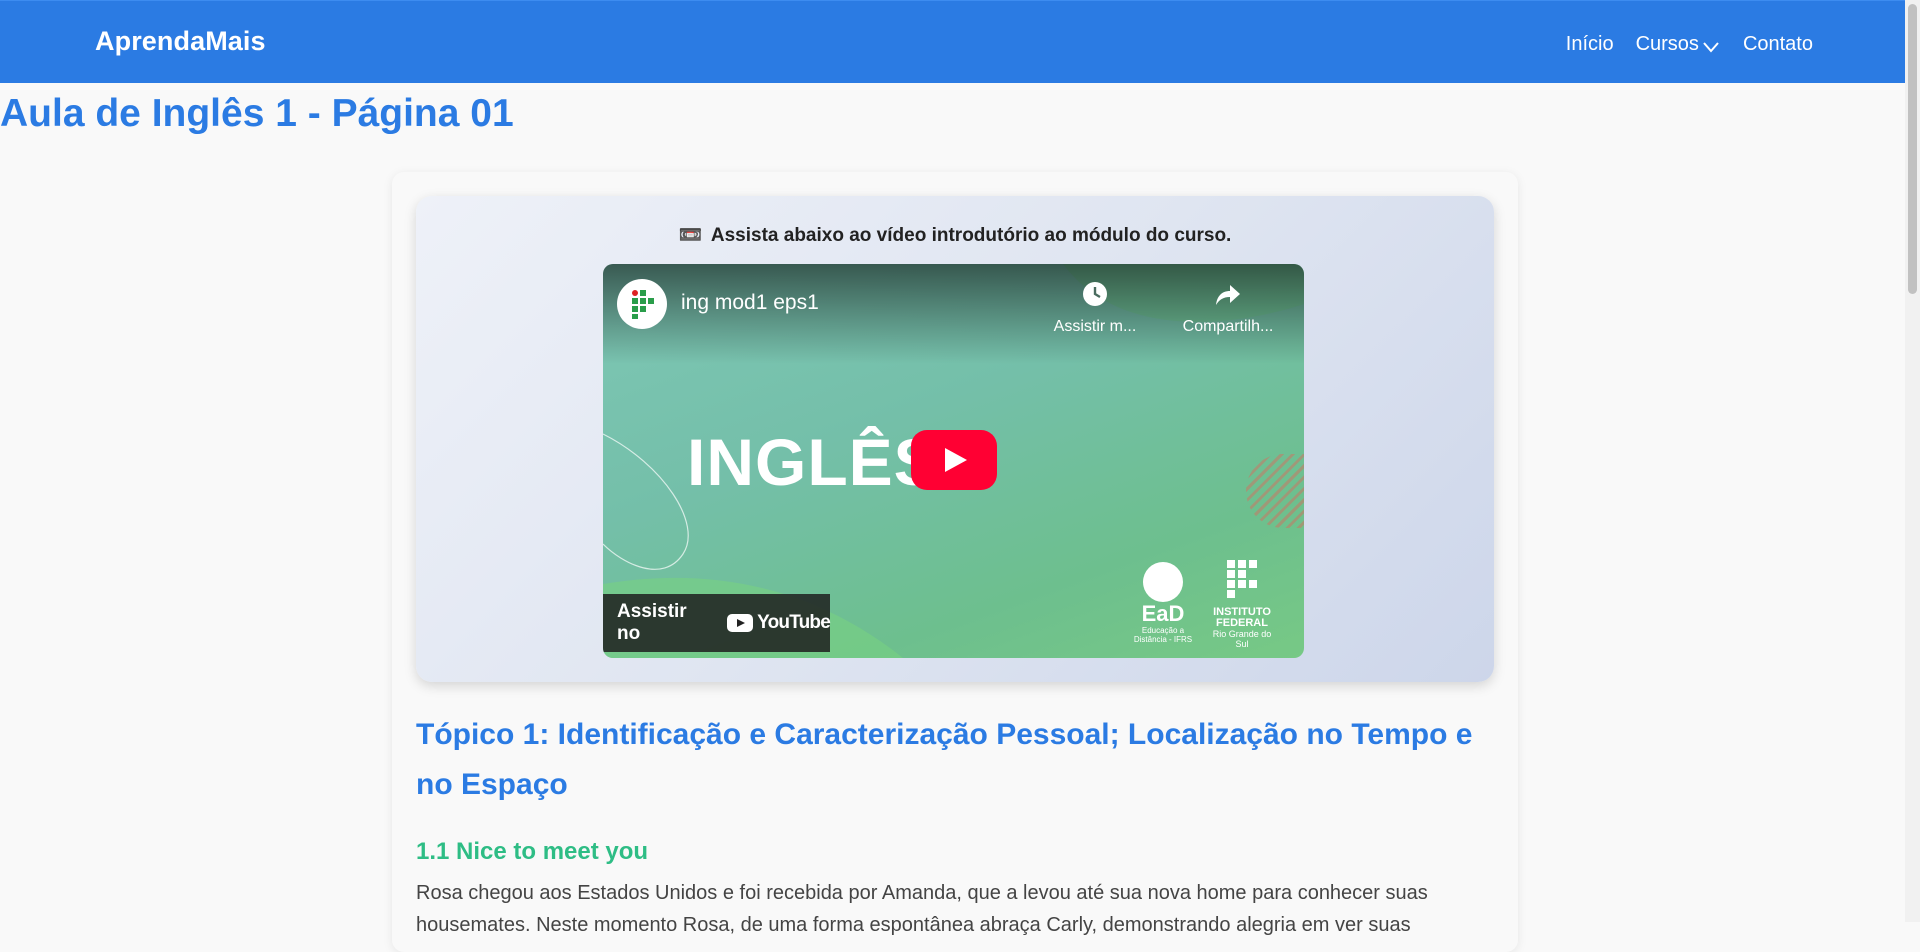 The width and height of the screenshot is (1920, 952). Describe the element at coordinates (532, 851) in the screenshot. I see `subtopic-title: 1.1 Nice to meet you` at that location.